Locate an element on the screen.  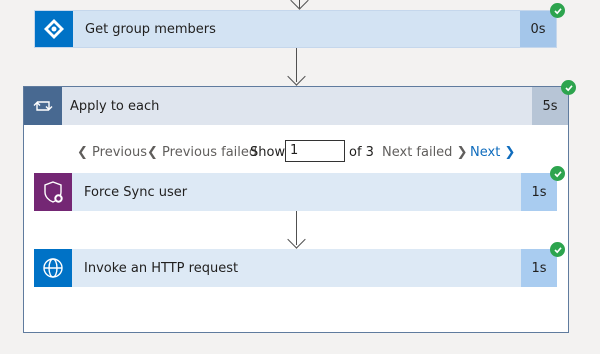
next-failed-link: Next failed ❯ is located at coordinates (424, 153).